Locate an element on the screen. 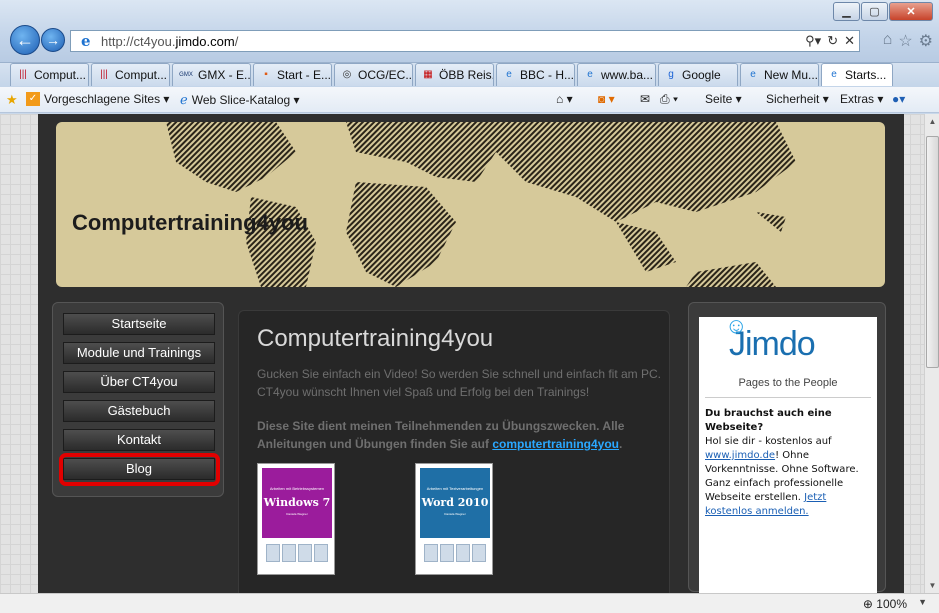  feeds-menu: ◙ ▾ is located at coordinates (606, 99).